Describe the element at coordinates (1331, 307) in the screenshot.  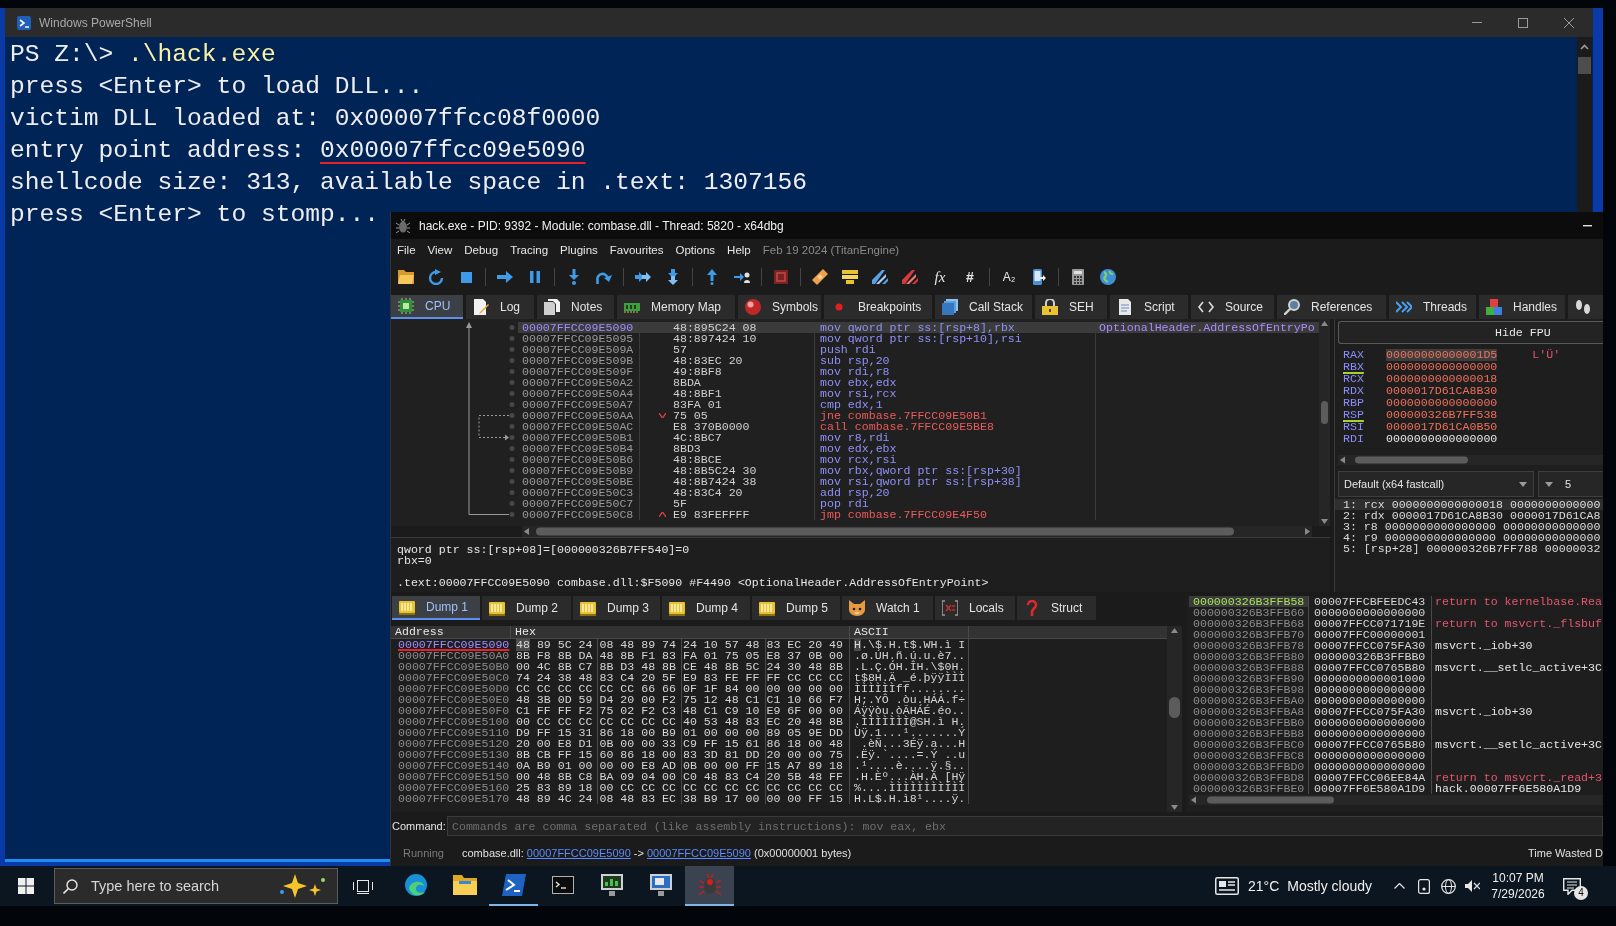
I see `tab: References` at that location.